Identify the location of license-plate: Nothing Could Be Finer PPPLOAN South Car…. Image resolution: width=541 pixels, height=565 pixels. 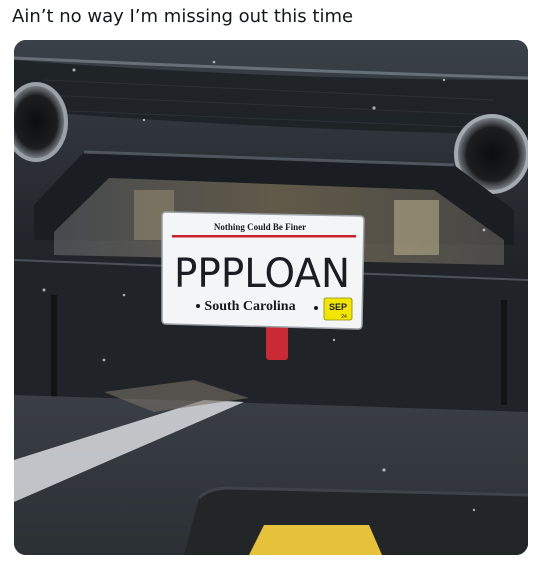
(263, 270).